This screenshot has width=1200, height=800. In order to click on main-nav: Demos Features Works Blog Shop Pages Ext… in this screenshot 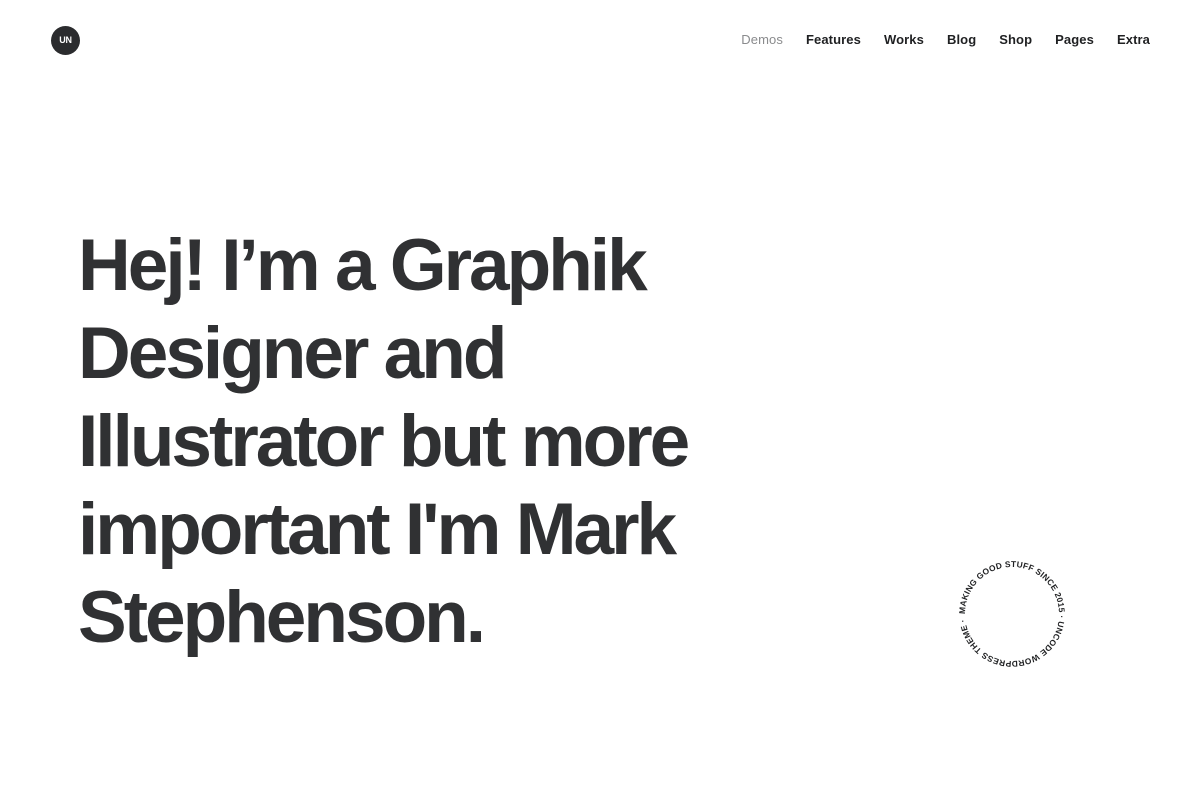, I will do `click(945, 40)`.